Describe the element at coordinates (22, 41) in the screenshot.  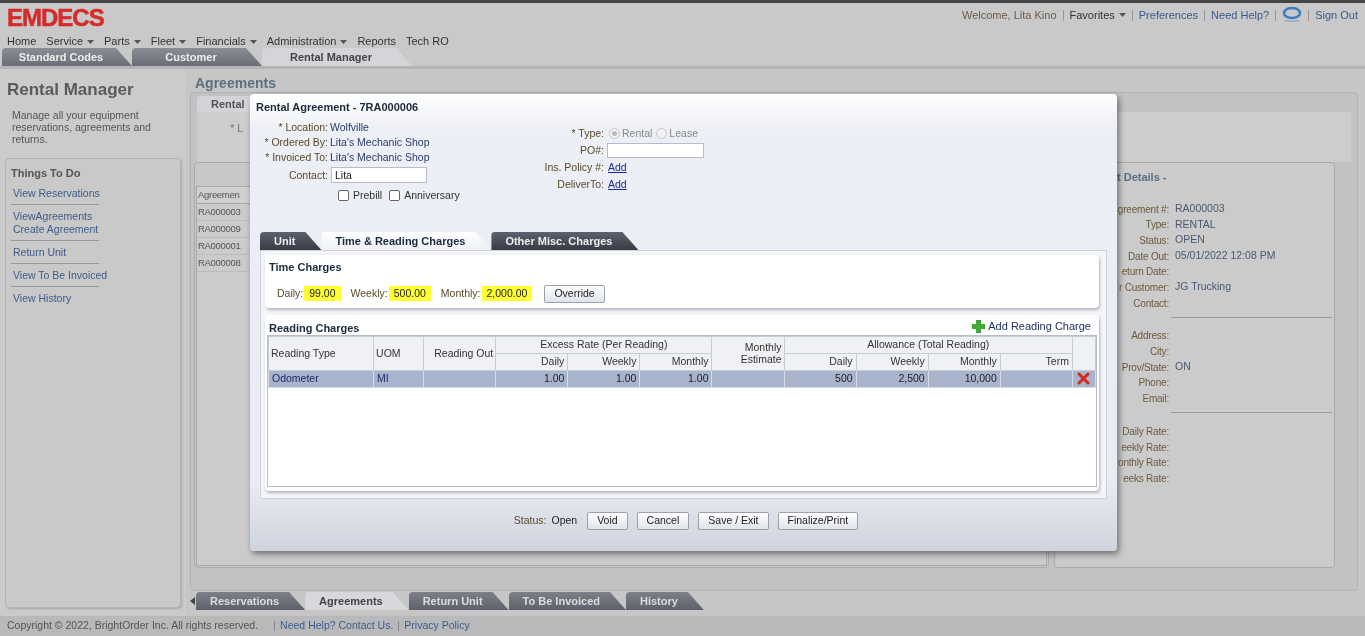
I see `nav-menu-item: Home` at that location.